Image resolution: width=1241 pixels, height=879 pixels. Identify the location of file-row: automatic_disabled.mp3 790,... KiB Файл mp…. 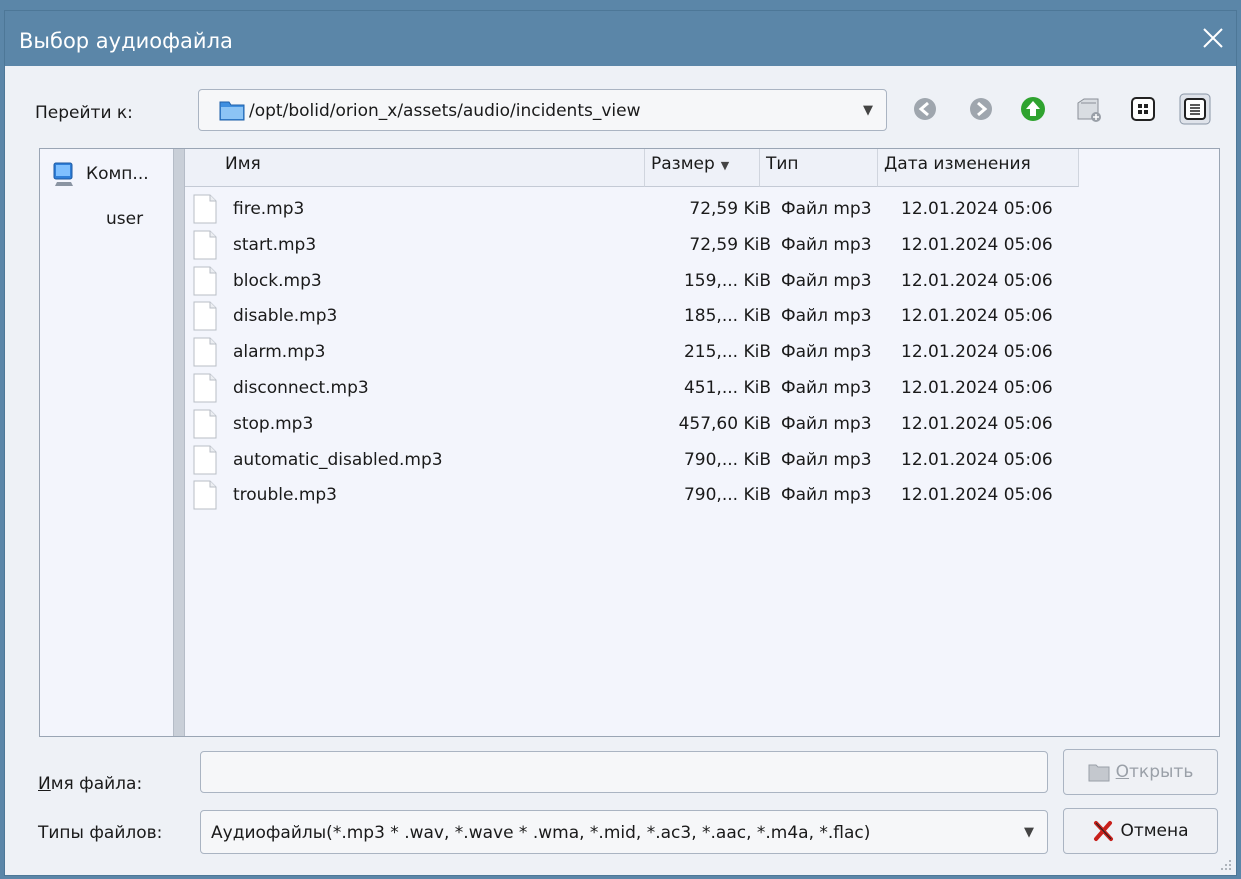
(635, 460).